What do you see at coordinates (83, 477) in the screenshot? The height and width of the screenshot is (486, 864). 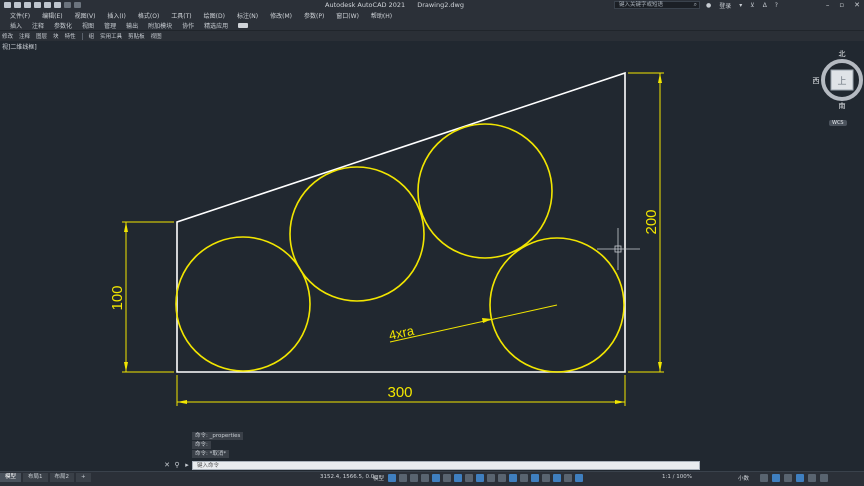 I see `add-layout-button: +` at bounding box center [83, 477].